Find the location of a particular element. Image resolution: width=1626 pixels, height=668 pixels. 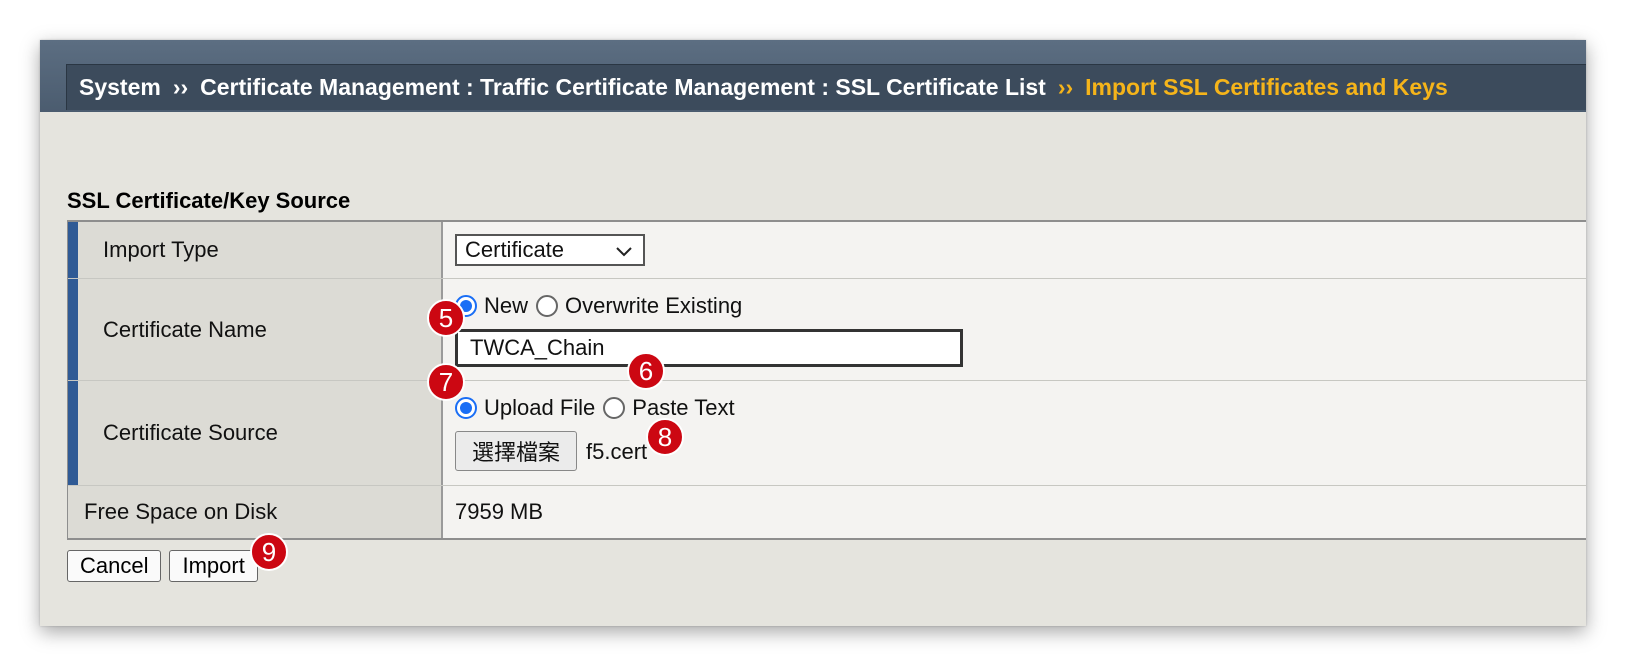

chevron-down-icon is located at coordinates (624, 252).